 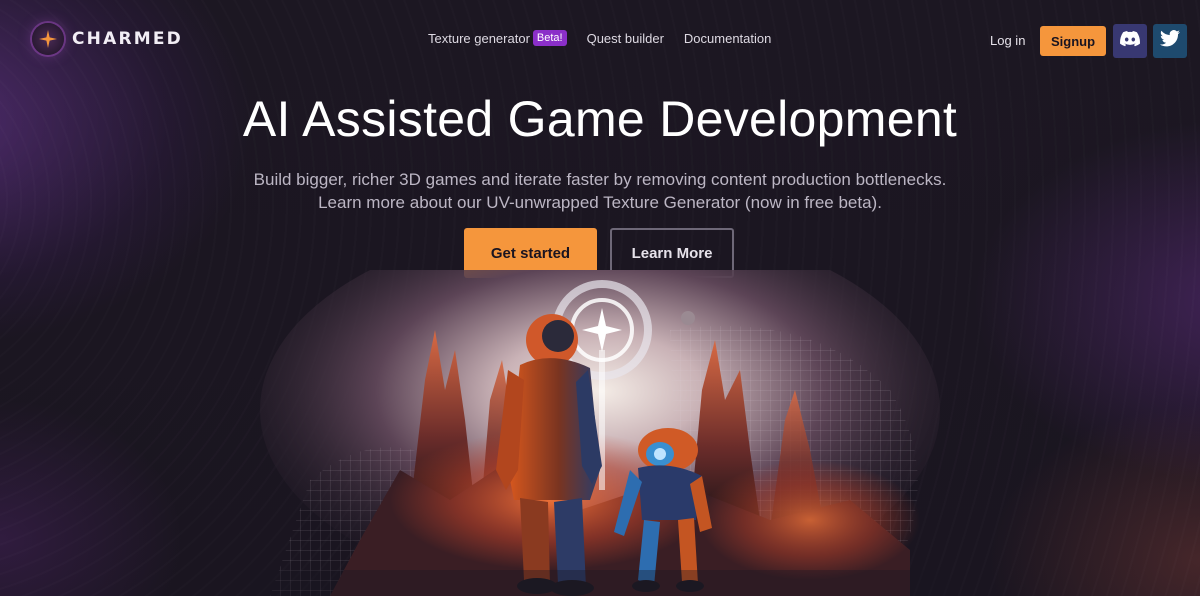 What do you see at coordinates (48, 39) in the screenshot?
I see `four-point-star-icon` at bounding box center [48, 39].